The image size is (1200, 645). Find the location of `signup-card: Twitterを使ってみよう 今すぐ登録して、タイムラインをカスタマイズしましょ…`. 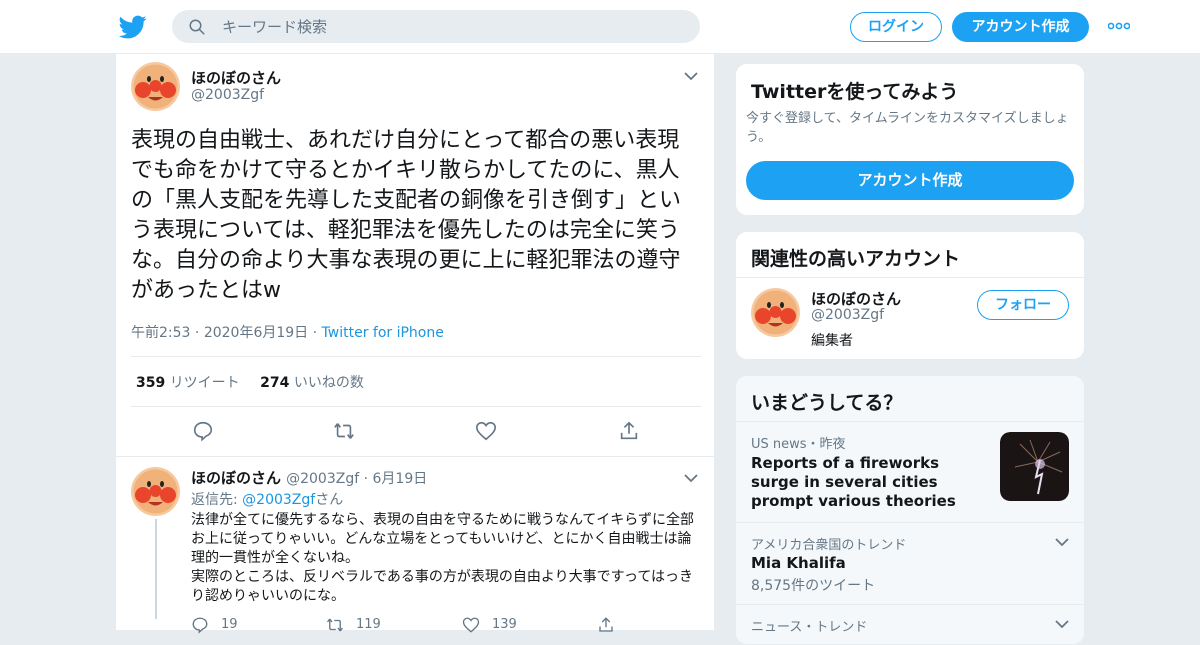

signup-card: Twitterを使ってみよう 今すぐ登録して、タイムラインをカスタマイズしましょ… is located at coordinates (910, 139).